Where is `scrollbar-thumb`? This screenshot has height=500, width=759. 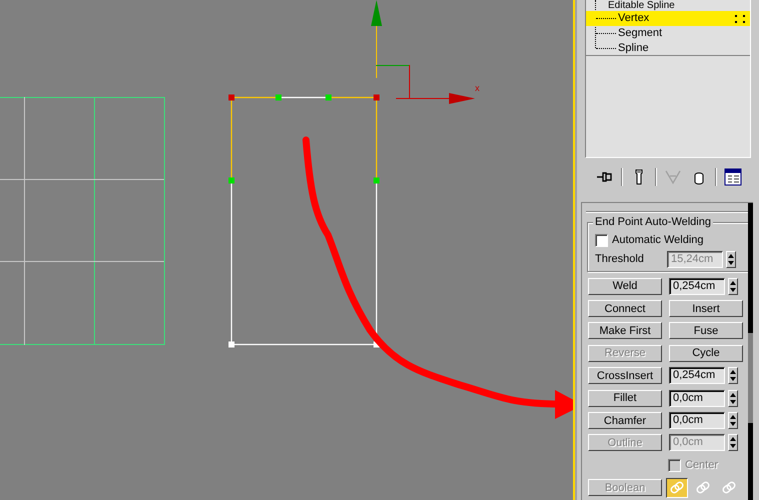
scrollbar-thumb is located at coordinates (750, 378).